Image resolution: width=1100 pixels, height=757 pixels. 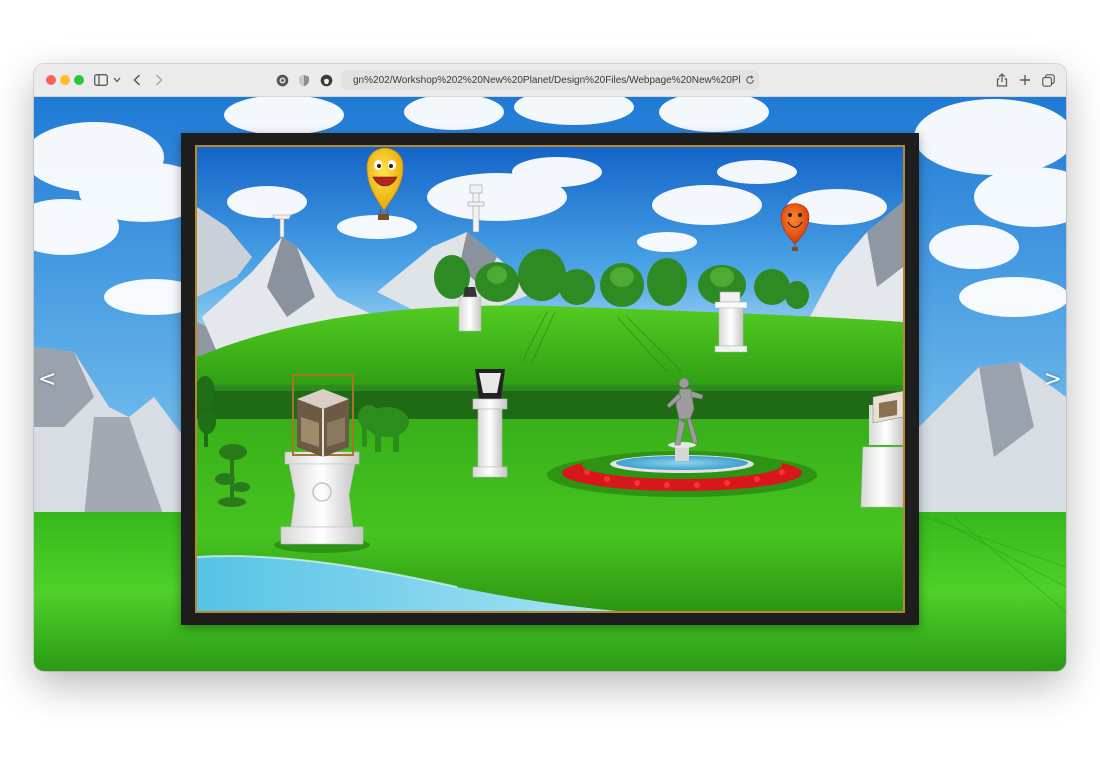 What do you see at coordinates (137, 80) in the screenshot?
I see `back-icon` at bounding box center [137, 80].